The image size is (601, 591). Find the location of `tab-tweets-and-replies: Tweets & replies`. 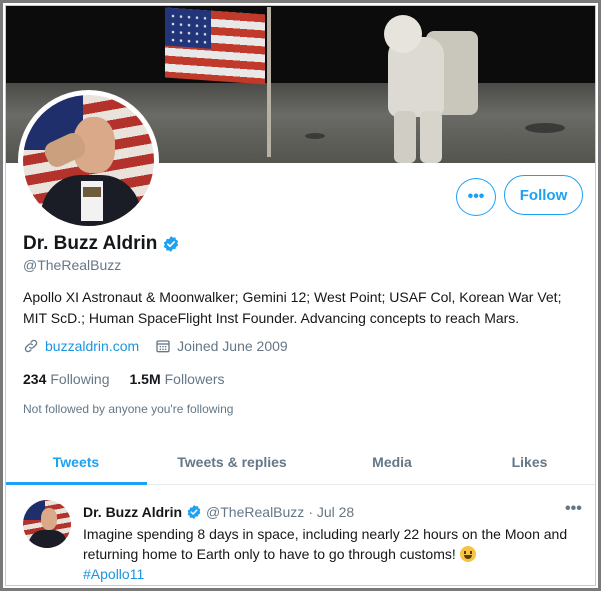

tab-tweets-and-replies: Tweets & replies is located at coordinates (232, 462).